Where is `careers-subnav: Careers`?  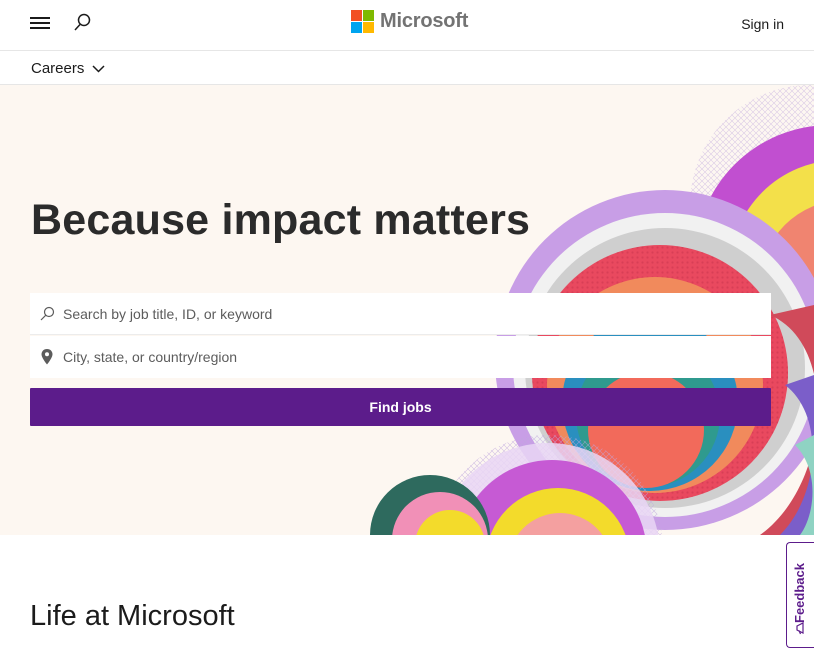 careers-subnav: Careers is located at coordinates (407, 68).